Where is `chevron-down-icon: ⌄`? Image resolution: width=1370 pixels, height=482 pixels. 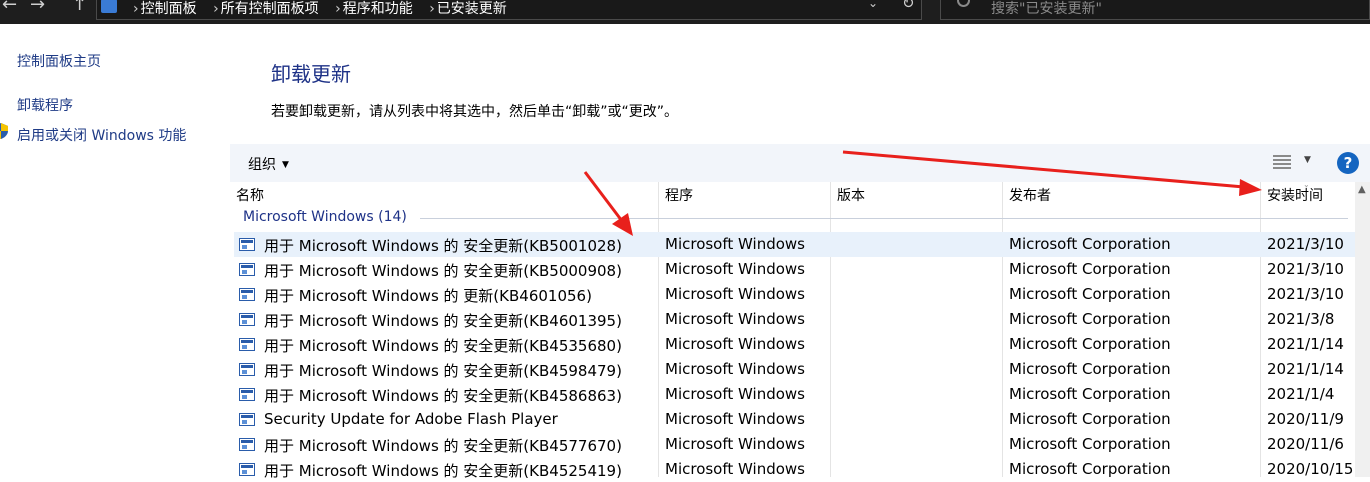
chevron-down-icon: ⌄ is located at coordinates (873, 5).